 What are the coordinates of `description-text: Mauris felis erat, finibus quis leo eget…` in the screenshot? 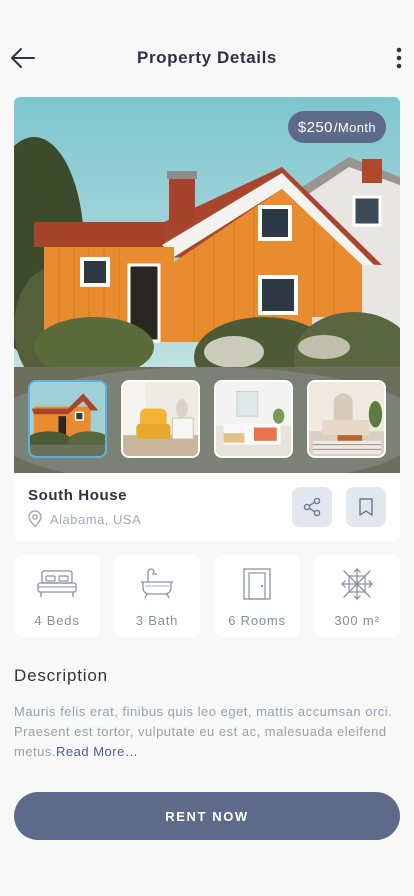 It's located at (204, 732).